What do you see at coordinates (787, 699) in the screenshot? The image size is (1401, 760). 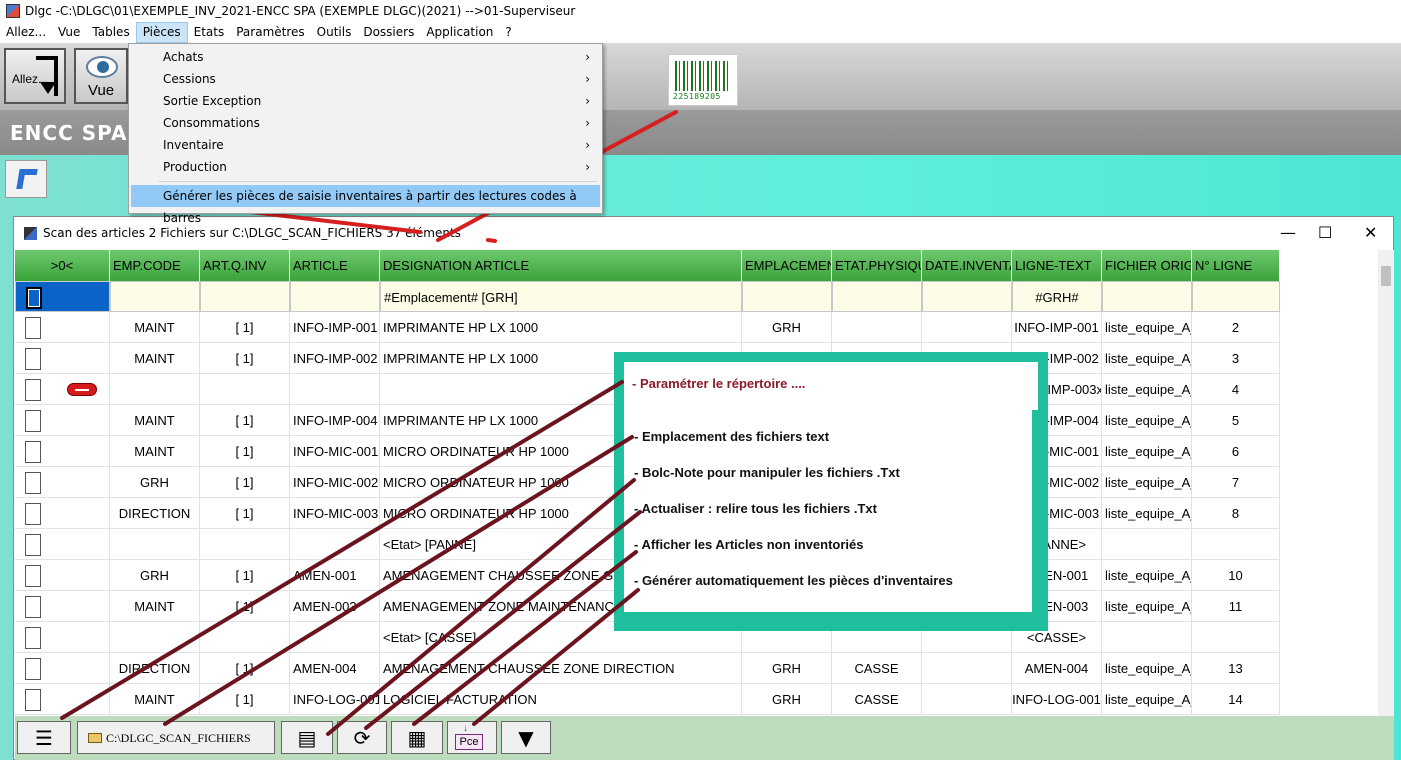 I see `cell-col-emplacement: GRH` at bounding box center [787, 699].